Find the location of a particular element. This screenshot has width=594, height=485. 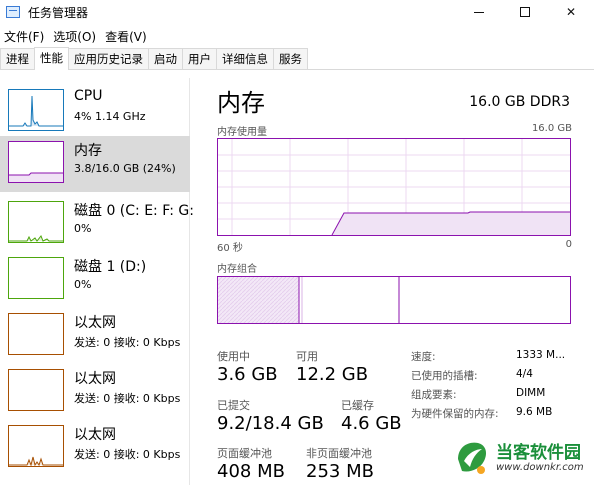

in-use-value: 3.6 GB is located at coordinates (247, 374).